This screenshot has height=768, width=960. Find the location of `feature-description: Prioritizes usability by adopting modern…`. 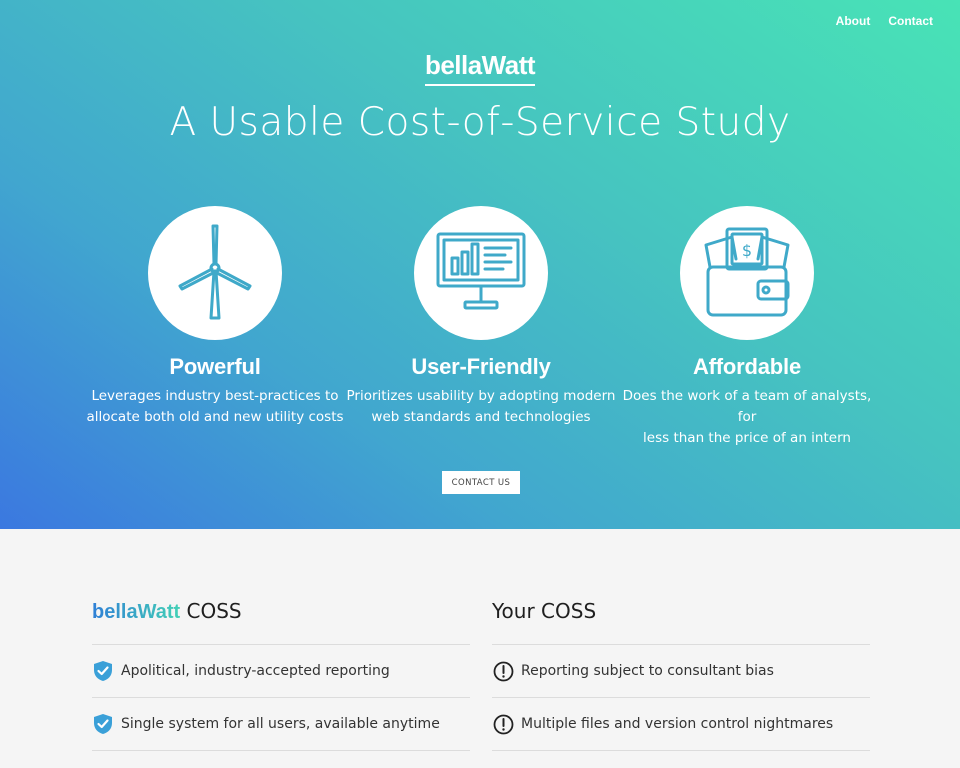

feature-description: Prioritizes usability by adopting modern… is located at coordinates (481, 407).